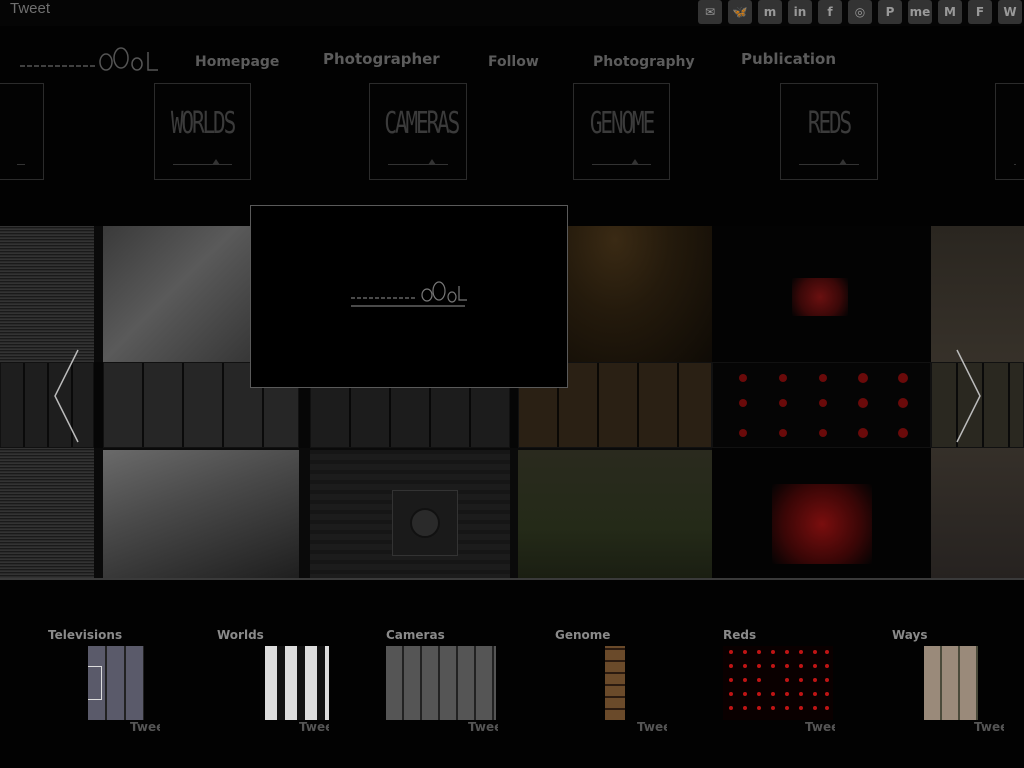  Describe the element at coordinates (237, 62) in the screenshot. I see `nav-homepage: Homepage` at that location.